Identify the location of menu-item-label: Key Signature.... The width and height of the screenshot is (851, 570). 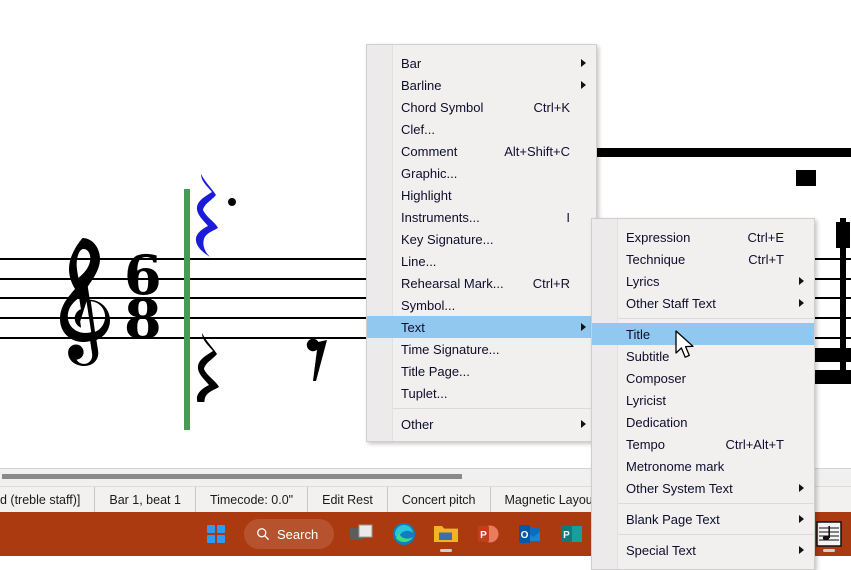
(447, 239).